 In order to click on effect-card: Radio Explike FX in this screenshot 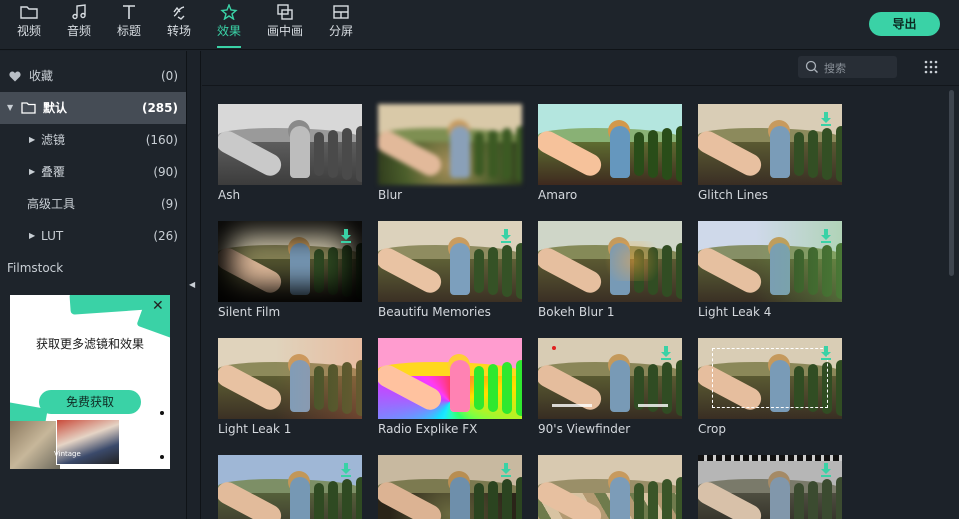, I will do `click(450, 388)`.